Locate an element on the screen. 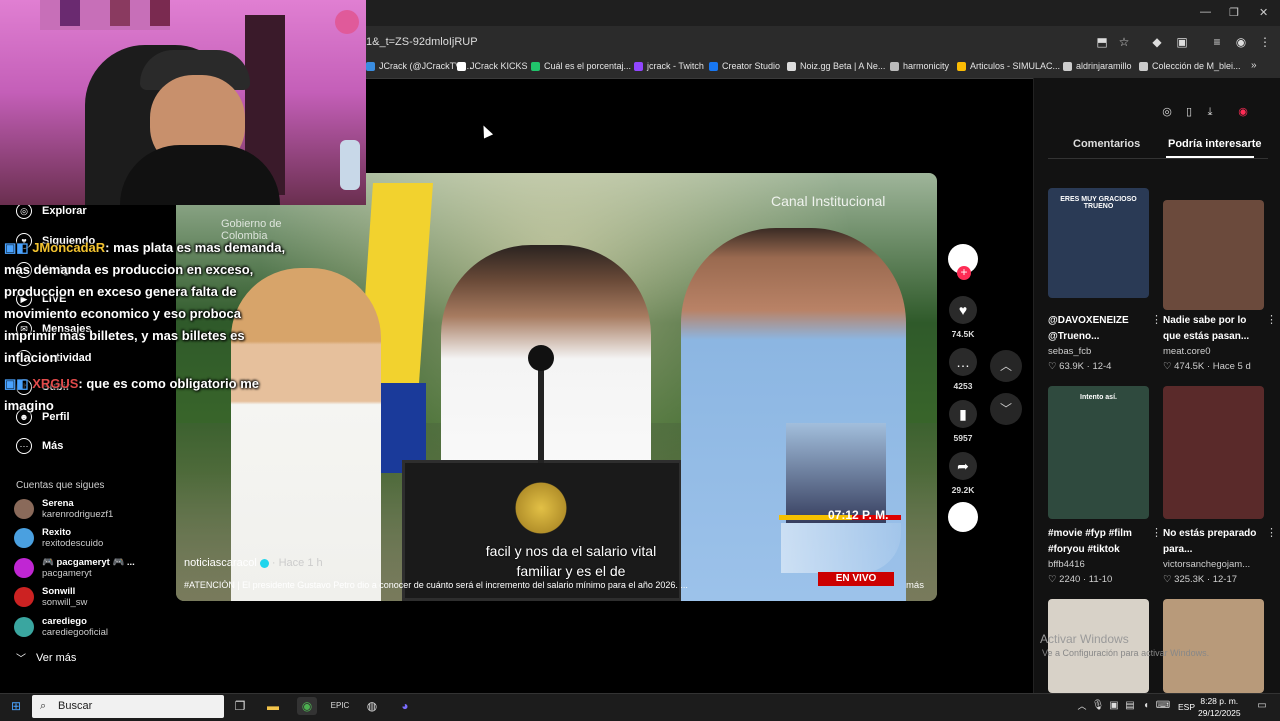 The width and height of the screenshot is (1280, 721). following-account: Serena karenrodriguezf1 is located at coordinates (63, 509).